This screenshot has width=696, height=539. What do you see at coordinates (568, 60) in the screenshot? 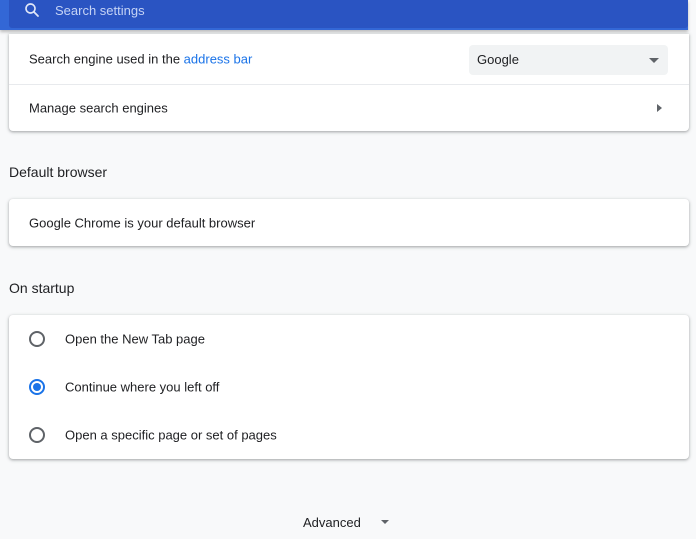
I see `search-engine-select: Google` at bounding box center [568, 60].